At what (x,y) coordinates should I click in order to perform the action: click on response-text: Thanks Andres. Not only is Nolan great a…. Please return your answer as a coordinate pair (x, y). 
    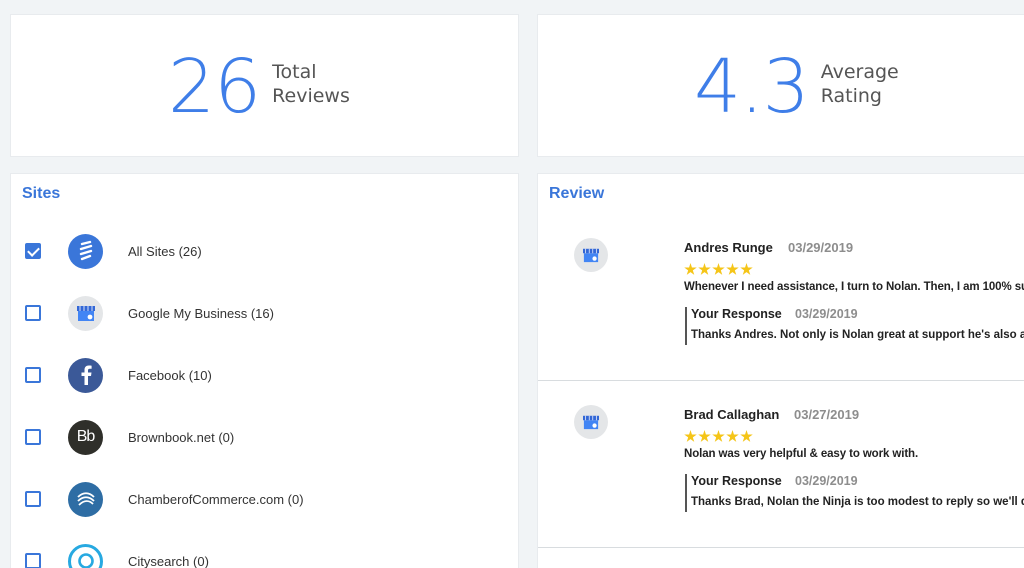
    Looking at the image, I should click on (857, 335).